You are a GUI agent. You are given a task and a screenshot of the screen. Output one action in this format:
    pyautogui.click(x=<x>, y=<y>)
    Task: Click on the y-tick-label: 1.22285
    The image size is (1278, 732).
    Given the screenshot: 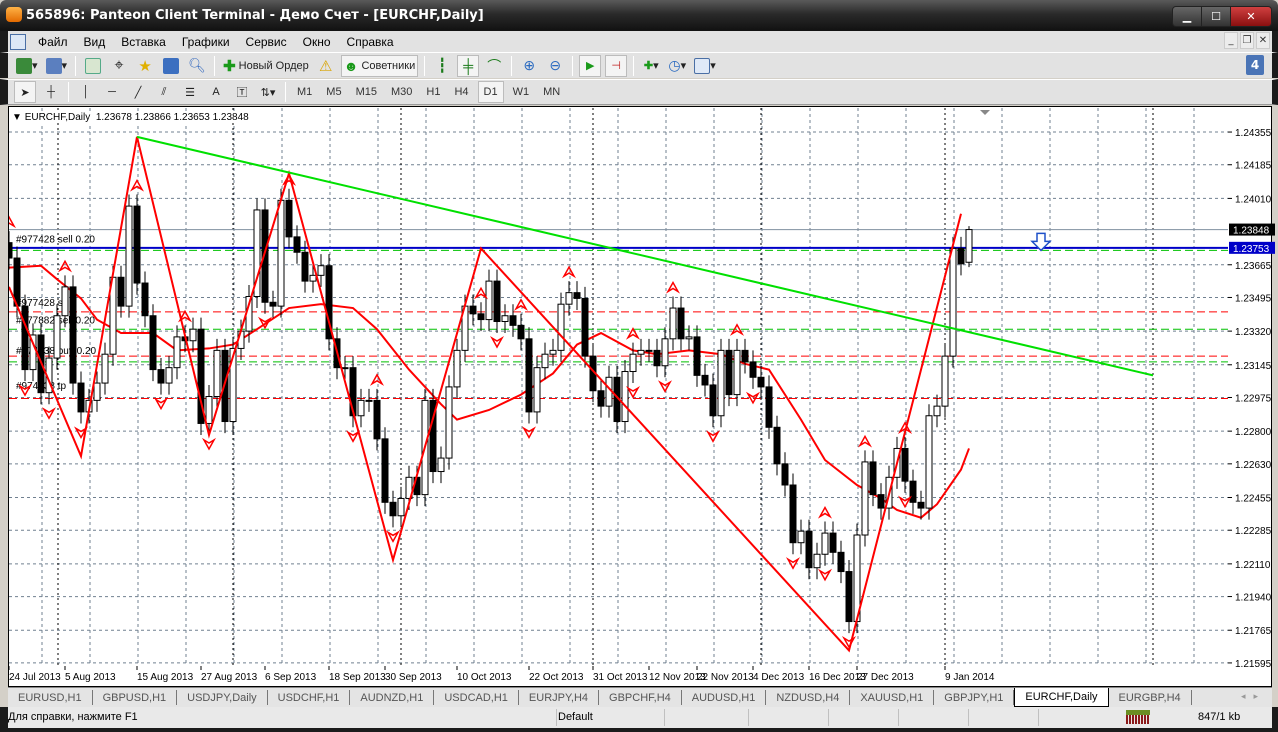 What is the action you would take?
    pyautogui.click(x=1253, y=531)
    